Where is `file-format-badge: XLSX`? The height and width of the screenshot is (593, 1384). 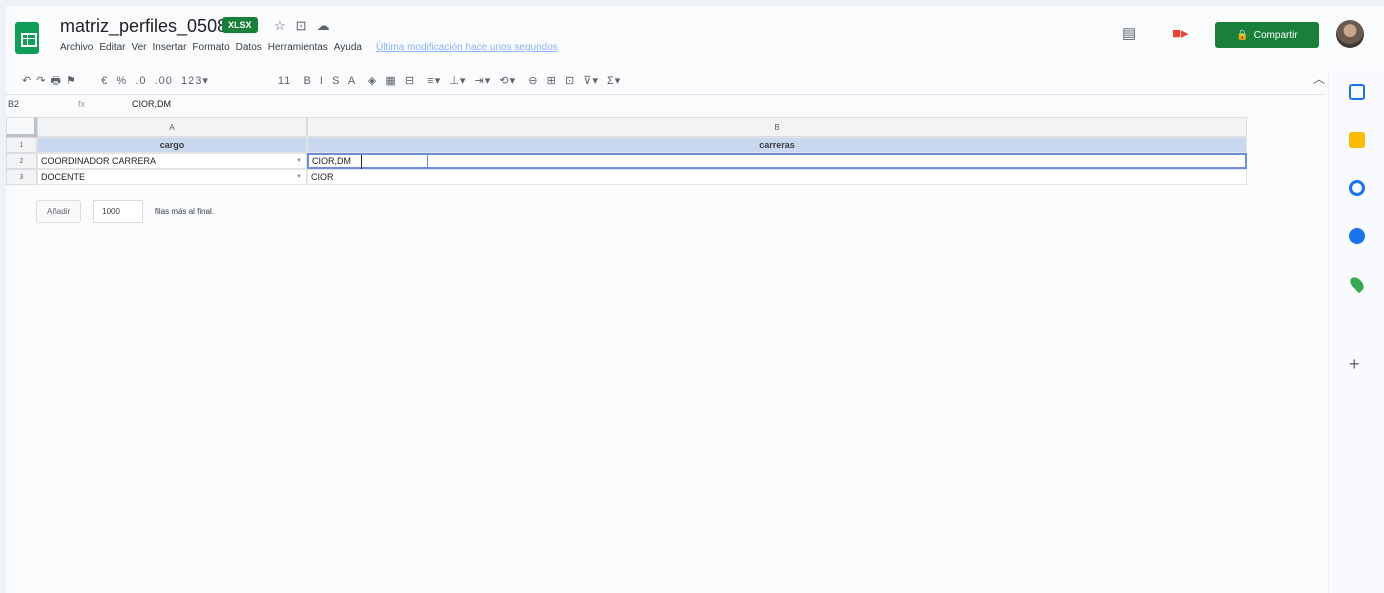
file-format-badge: XLSX is located at coordinates (240, 25).